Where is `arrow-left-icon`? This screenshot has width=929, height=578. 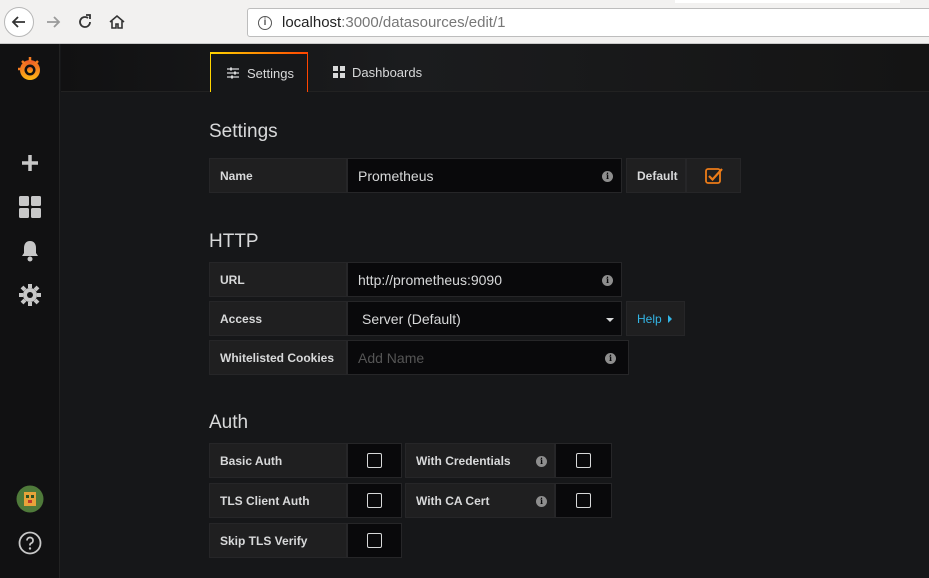
arrow-left-icon is located at coordinates (18, 22).